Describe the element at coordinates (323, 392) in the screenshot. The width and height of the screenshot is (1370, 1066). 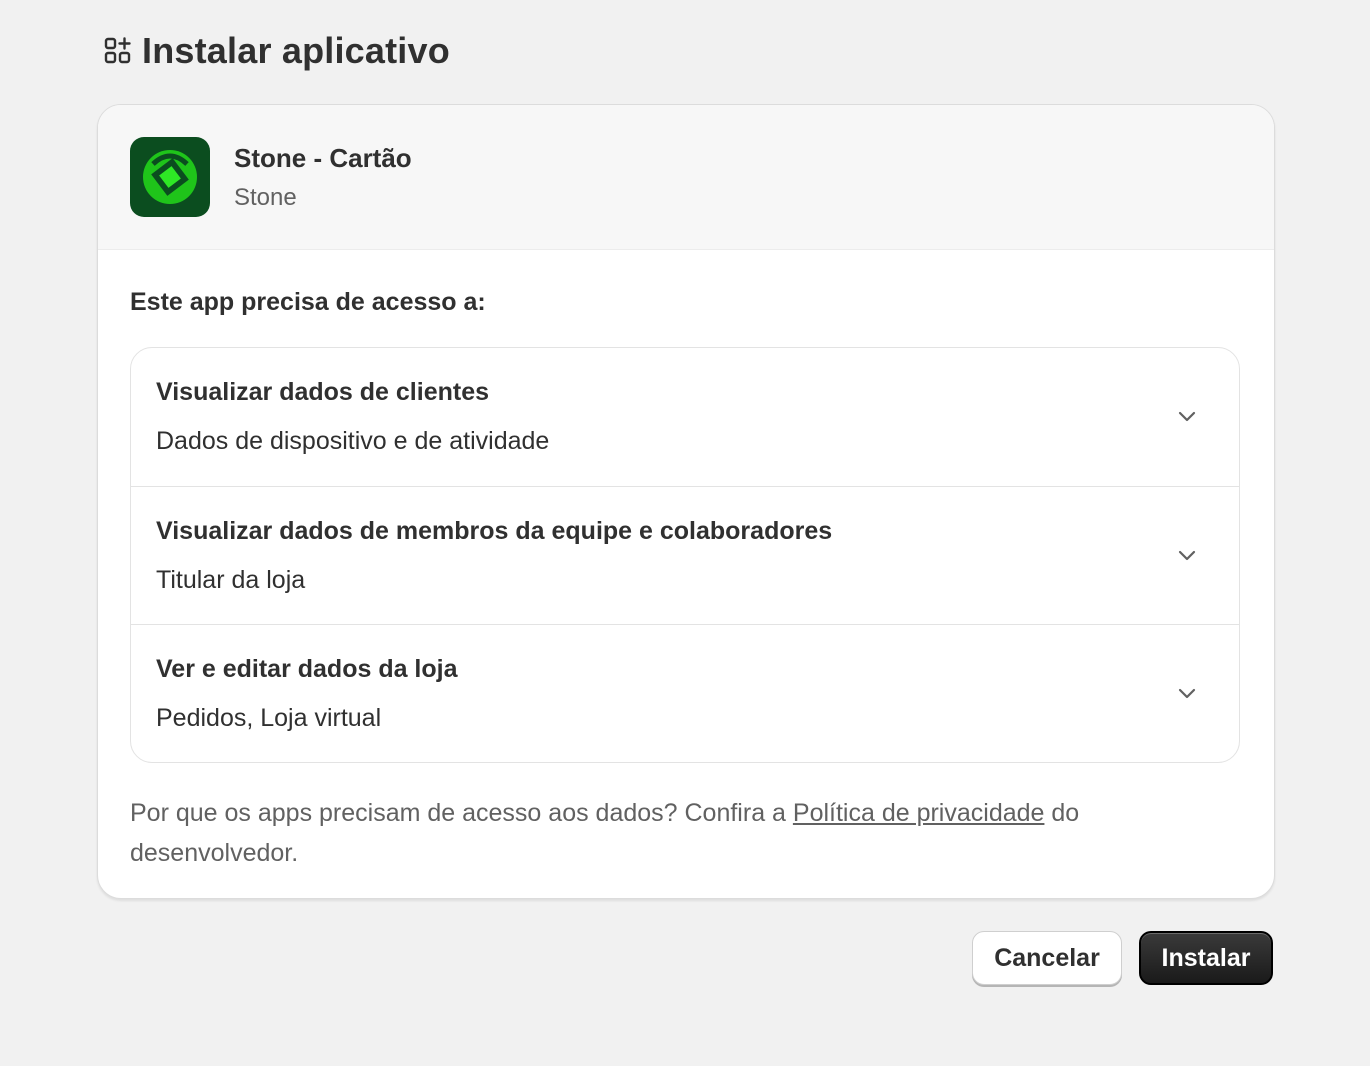
I see `permission-title: Visualizar dados de clientes` at that location.